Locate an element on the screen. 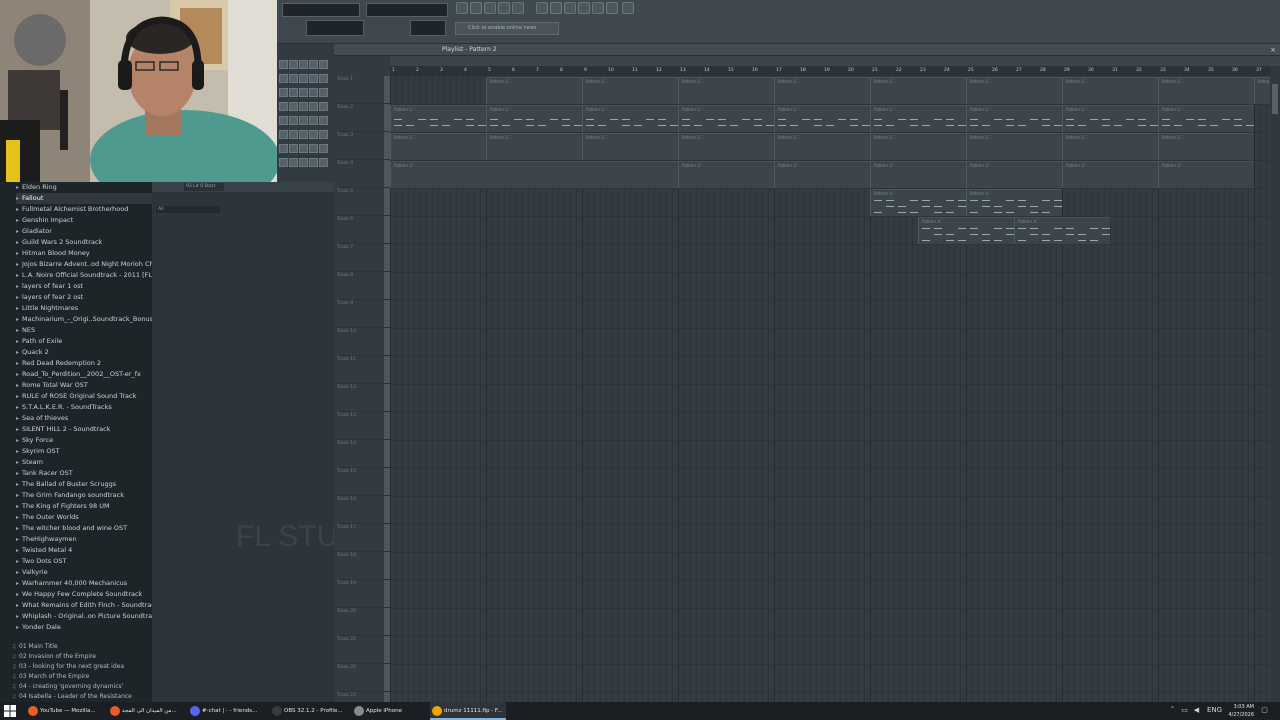  channel-rack-title: 93 Lit 0 Start is located at coordinates (204, 187).